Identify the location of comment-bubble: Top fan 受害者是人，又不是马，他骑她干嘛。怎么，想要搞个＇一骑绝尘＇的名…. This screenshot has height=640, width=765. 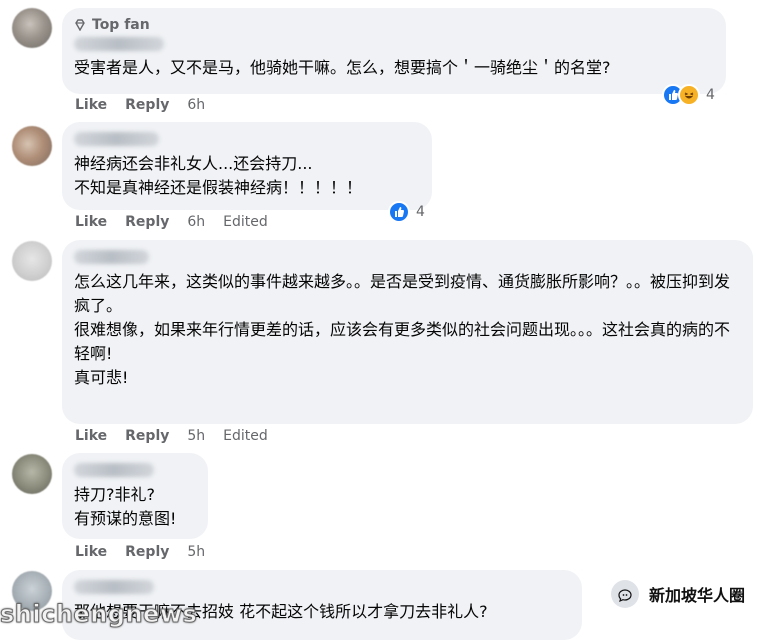
(394, 51).